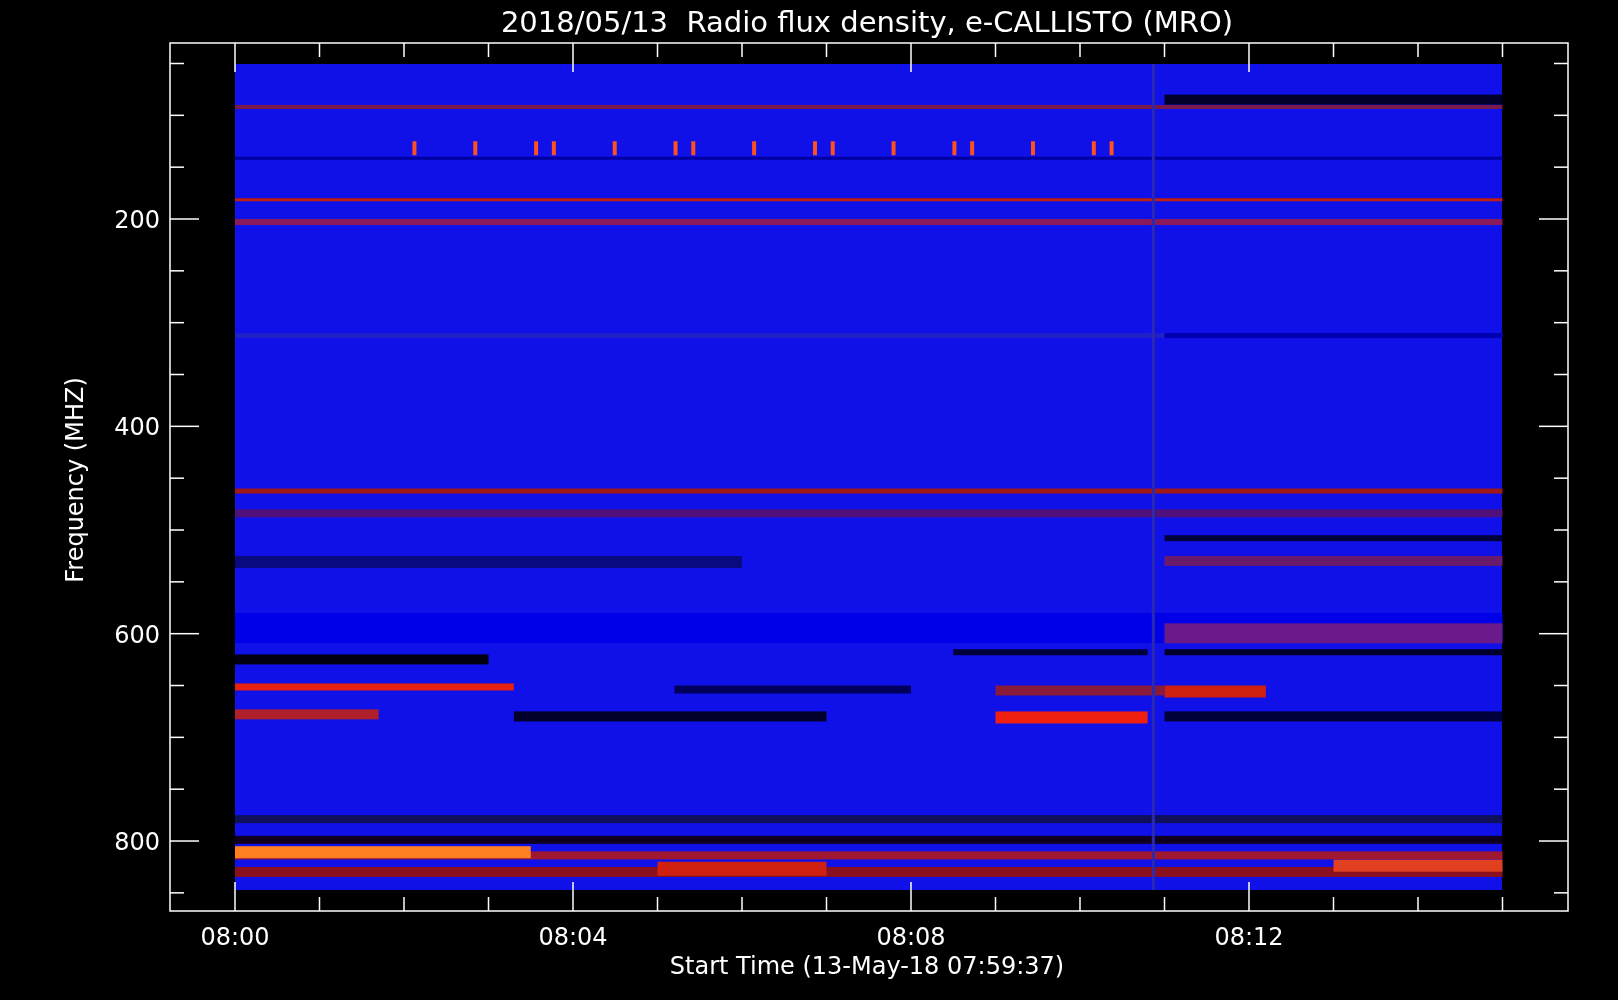 The image size is (1618, 1000). What do you see at coordinates (137, 634) in the screenshot?
I see `y-tick-label: 600` at bounding box center [137, 634].